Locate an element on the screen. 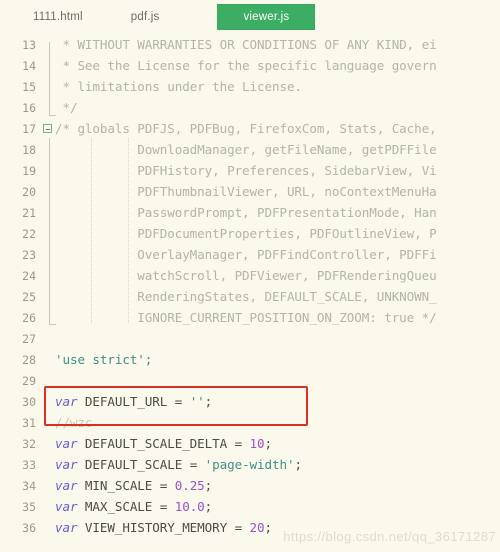  tab-pdf-js: pdf.js is located at coordinates (145, 17).